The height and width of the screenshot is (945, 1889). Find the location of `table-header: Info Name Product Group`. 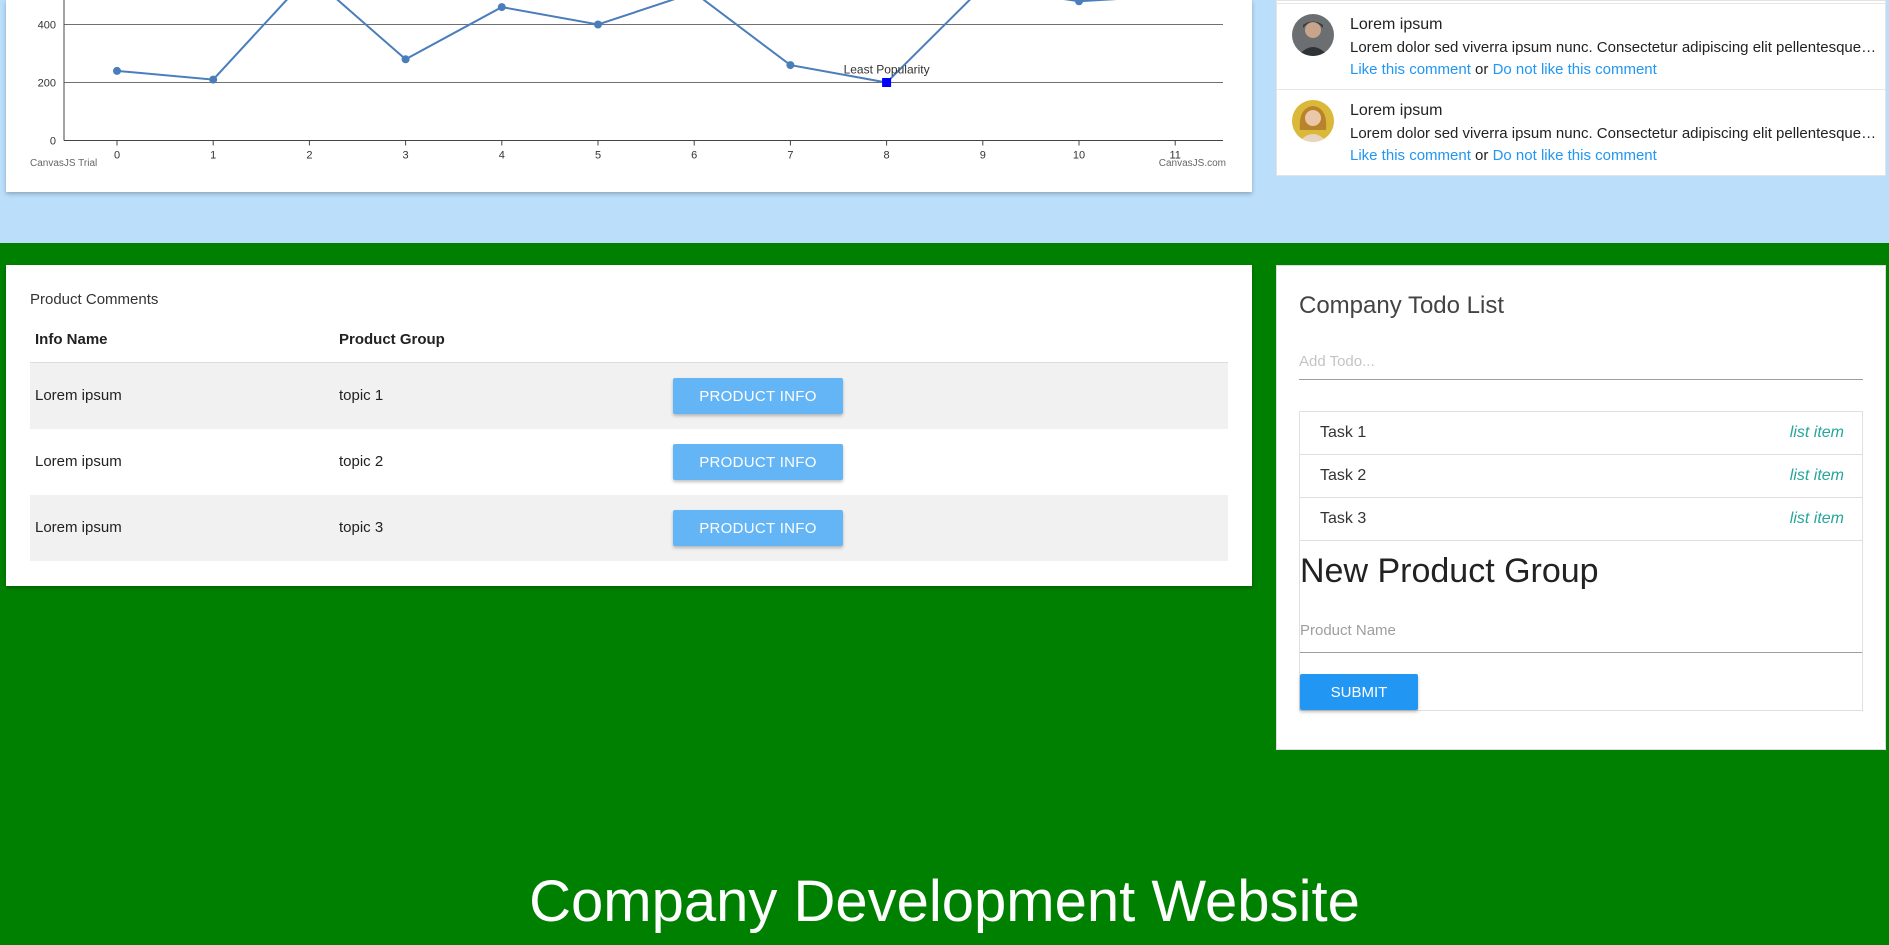

table-header: Info Name Product Group is located at coordinates (629, 342).